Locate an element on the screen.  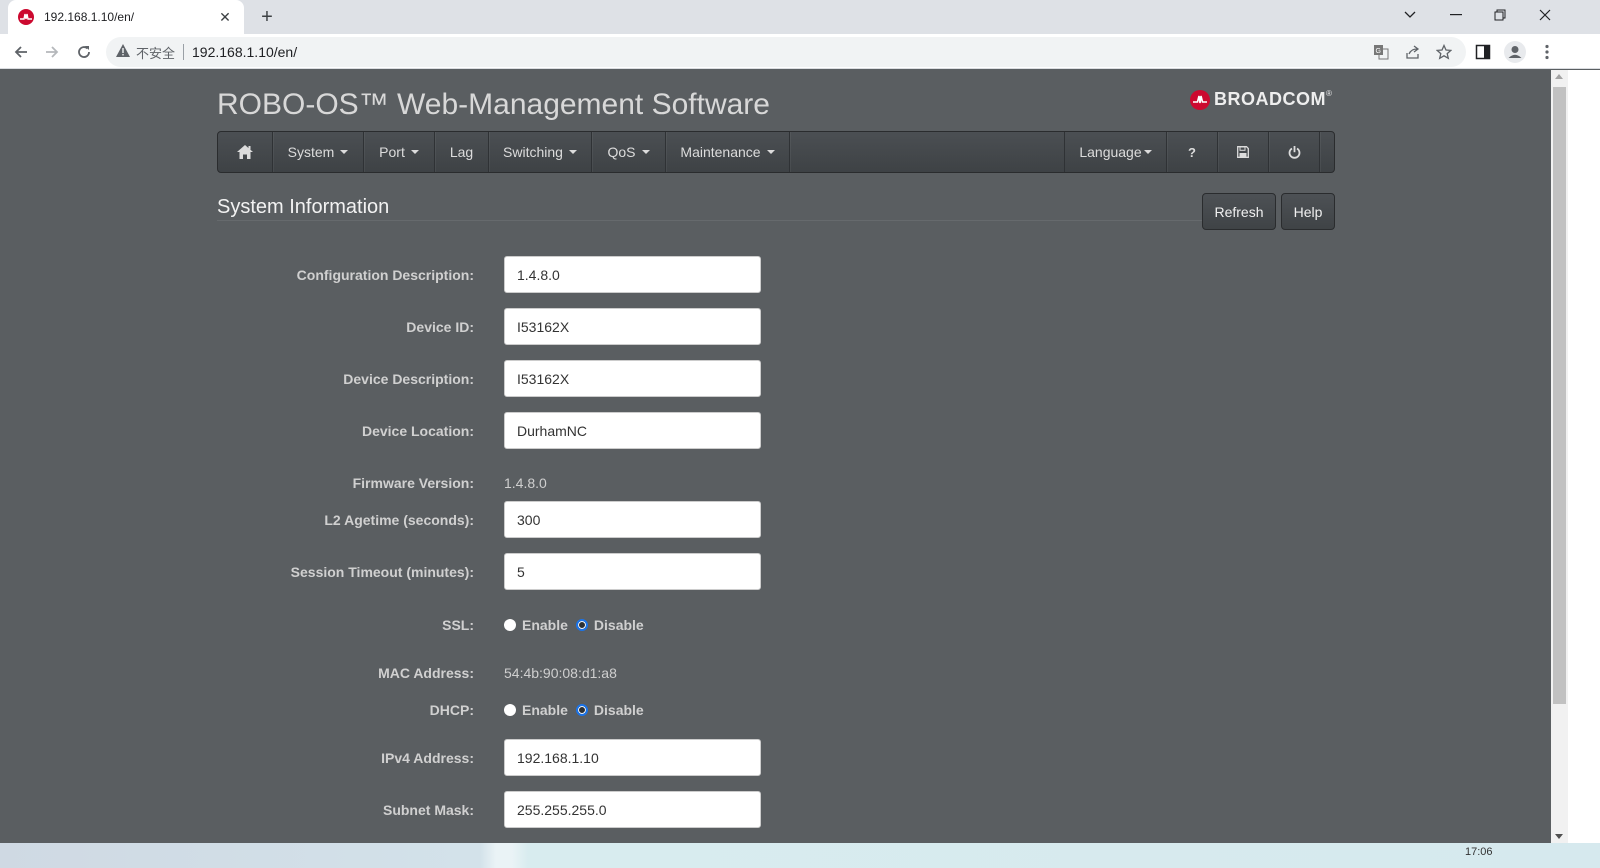
restore-icon is located at coordinates (1500, 15).